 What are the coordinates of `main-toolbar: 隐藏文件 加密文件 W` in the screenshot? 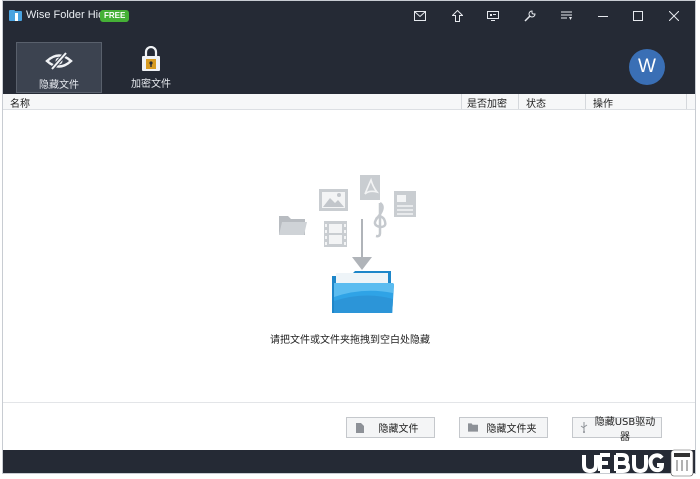 It's located at (349, 62).